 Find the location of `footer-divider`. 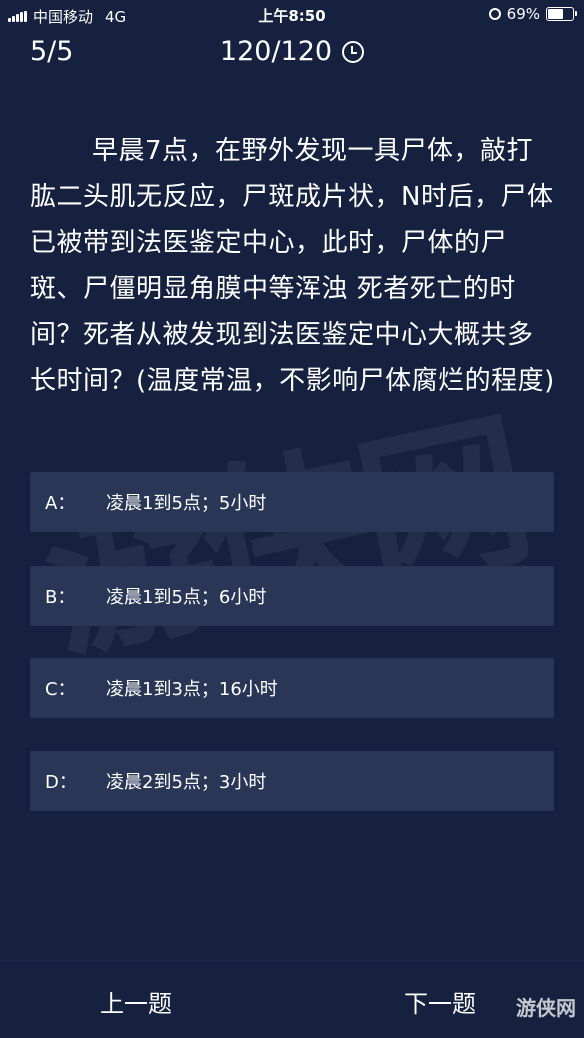

footer-divider is located at coordinates (292, 960).